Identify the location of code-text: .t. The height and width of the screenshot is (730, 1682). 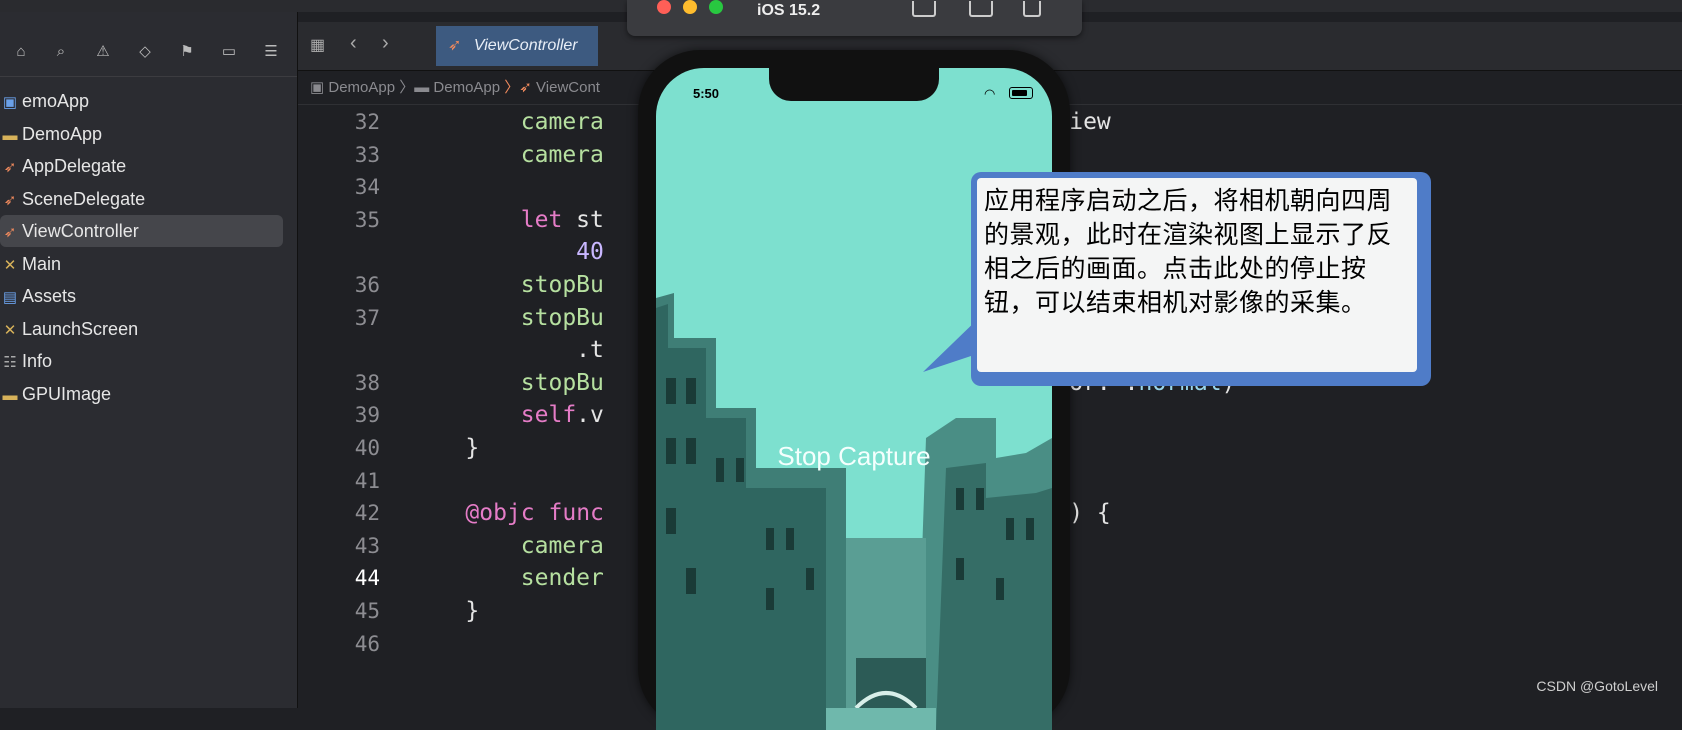
(507, 350).